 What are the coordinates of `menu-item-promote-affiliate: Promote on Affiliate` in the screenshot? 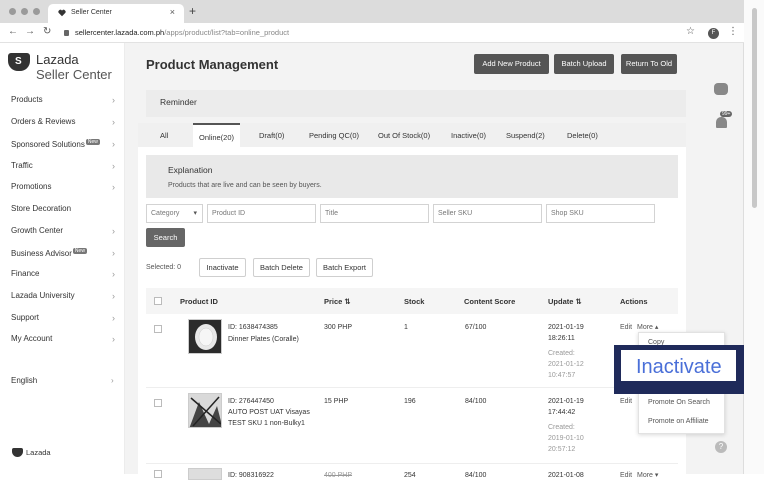 It's located at (678, 421).